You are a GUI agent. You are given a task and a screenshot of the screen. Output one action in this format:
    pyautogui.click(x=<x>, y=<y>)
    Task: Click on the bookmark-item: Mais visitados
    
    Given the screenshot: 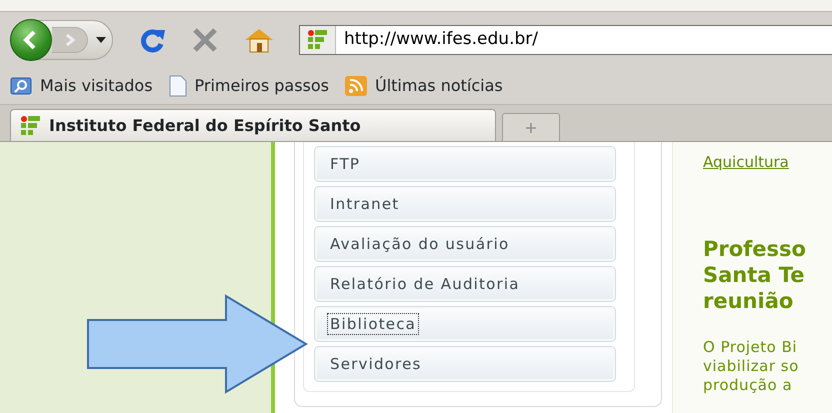 What is the action you would take?
    pyautogui.click(x=81, y=86)
    